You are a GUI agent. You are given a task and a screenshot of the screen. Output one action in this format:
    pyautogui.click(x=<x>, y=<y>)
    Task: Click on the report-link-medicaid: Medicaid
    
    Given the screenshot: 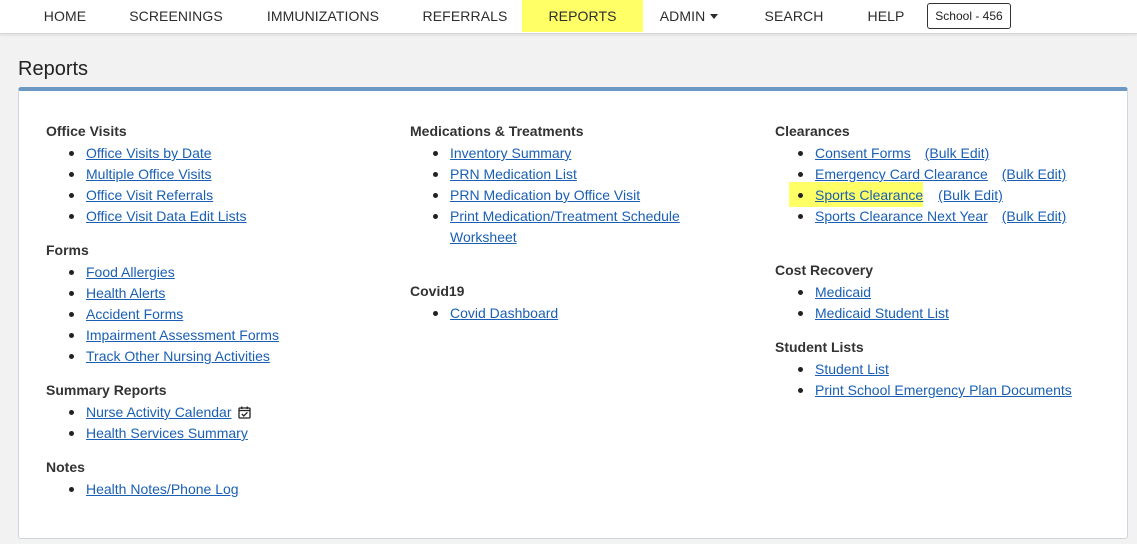 What is the action you would take?
    pyautogui.click(x=843, y=292)
    